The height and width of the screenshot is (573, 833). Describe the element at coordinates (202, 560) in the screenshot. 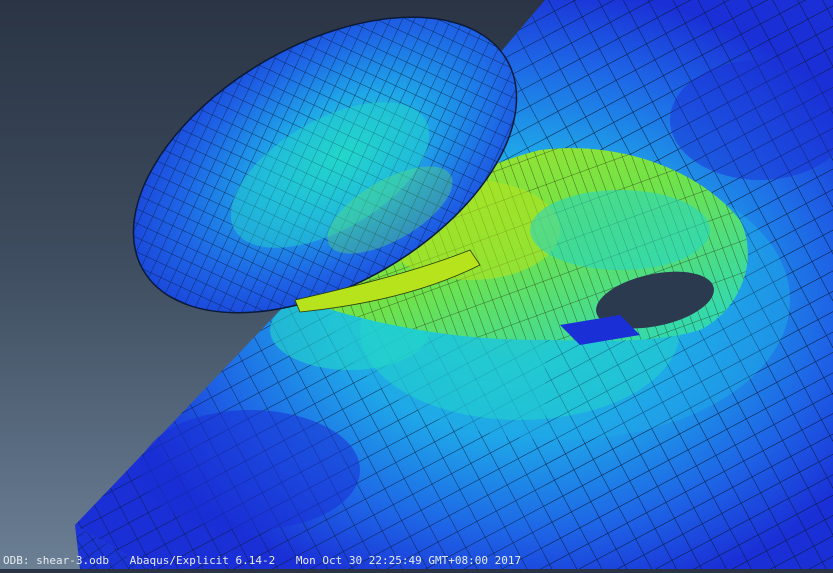

I see `solver-version: Abaqus/Explicit 6.14-2` at that location.